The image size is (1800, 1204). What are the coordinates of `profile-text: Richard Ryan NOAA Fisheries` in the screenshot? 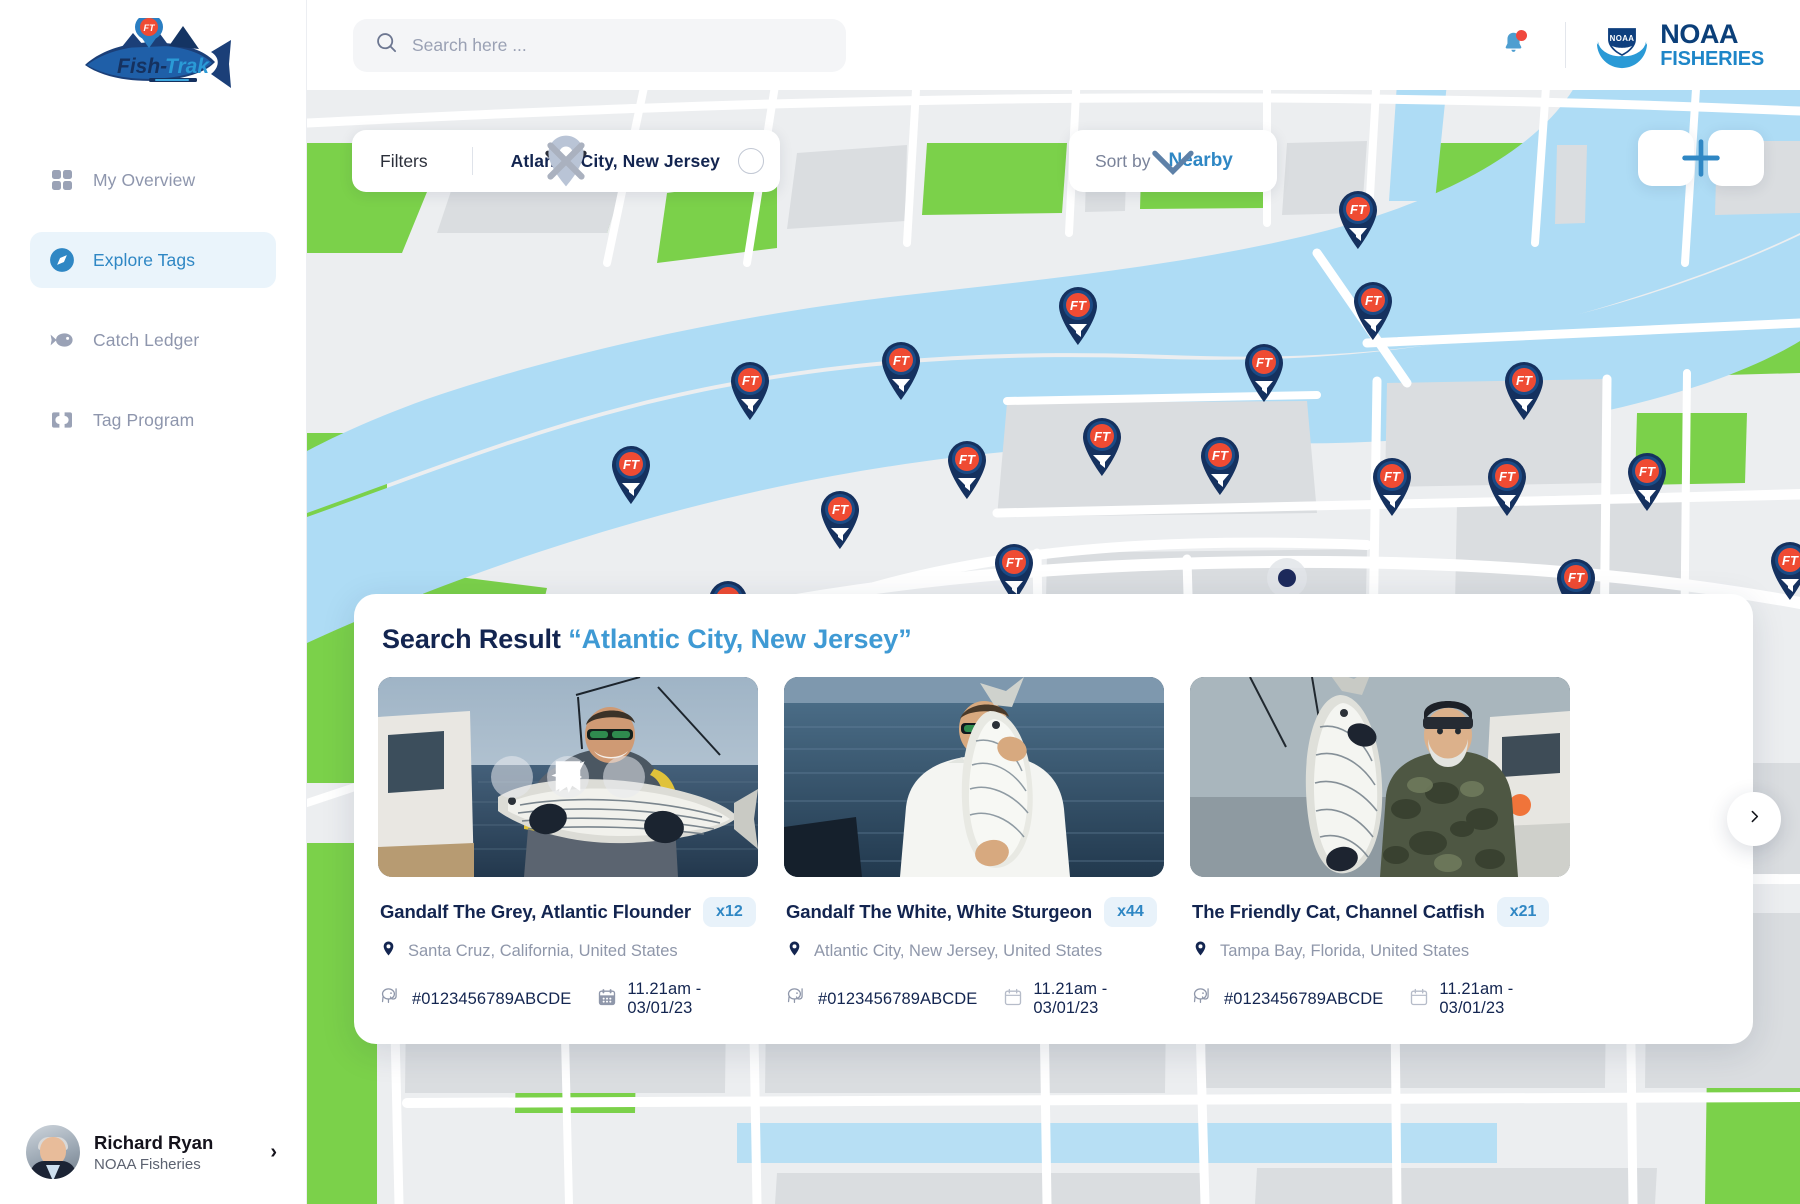 It's located at (175, 1152).